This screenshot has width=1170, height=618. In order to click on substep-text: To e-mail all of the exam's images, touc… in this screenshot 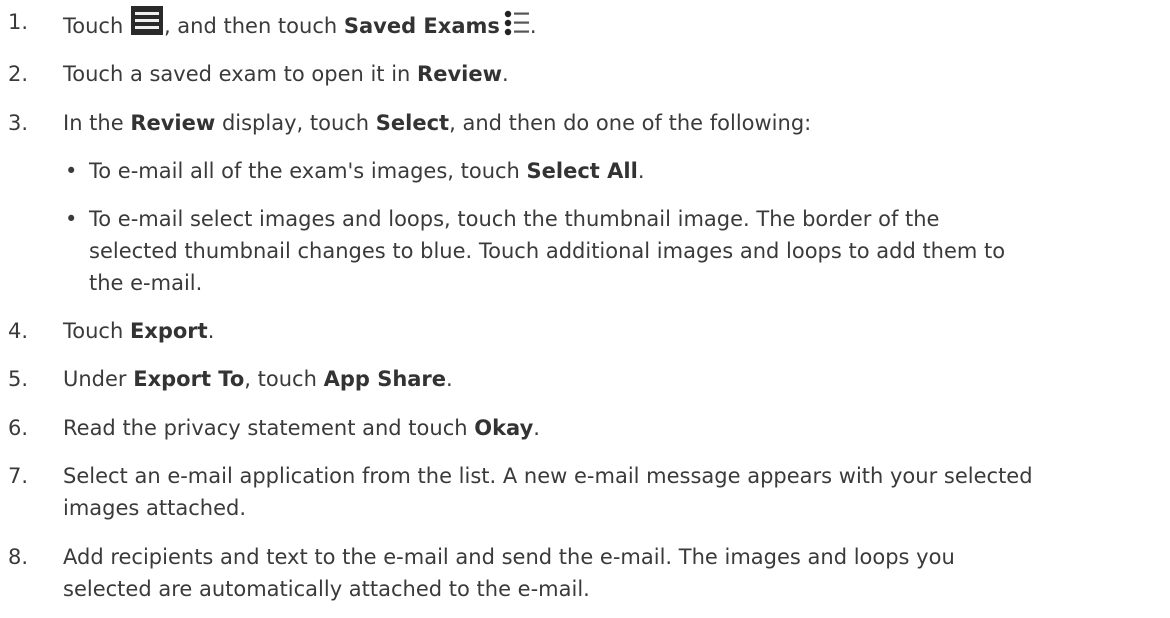, I will do `click(367, 171)`.